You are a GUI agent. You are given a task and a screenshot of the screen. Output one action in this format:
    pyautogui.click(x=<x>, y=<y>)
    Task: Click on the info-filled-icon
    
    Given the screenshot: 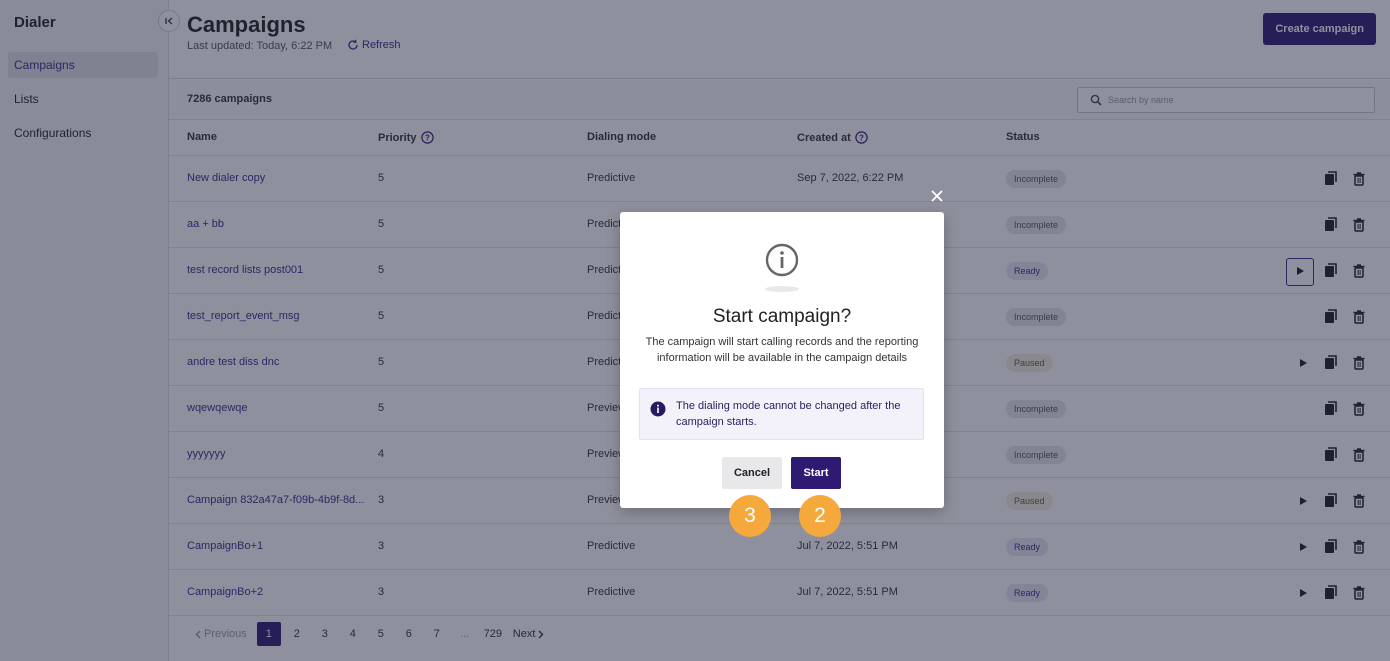 What is the action you would take?
    pyautogui.click(x=658, y=409)
    